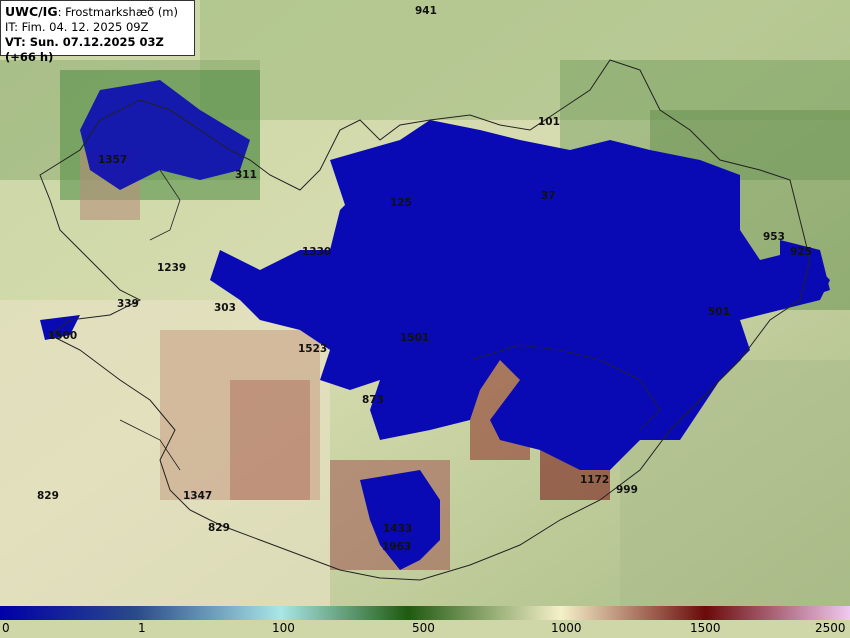 The width and height of the screenshot is (850, 638). What do you see at coordinates (84, 49) in the screenshot?
I see `valid-time: VT: Sun. 07.12.2025 03Z (+66 h)` at bounding box center [84, 49].